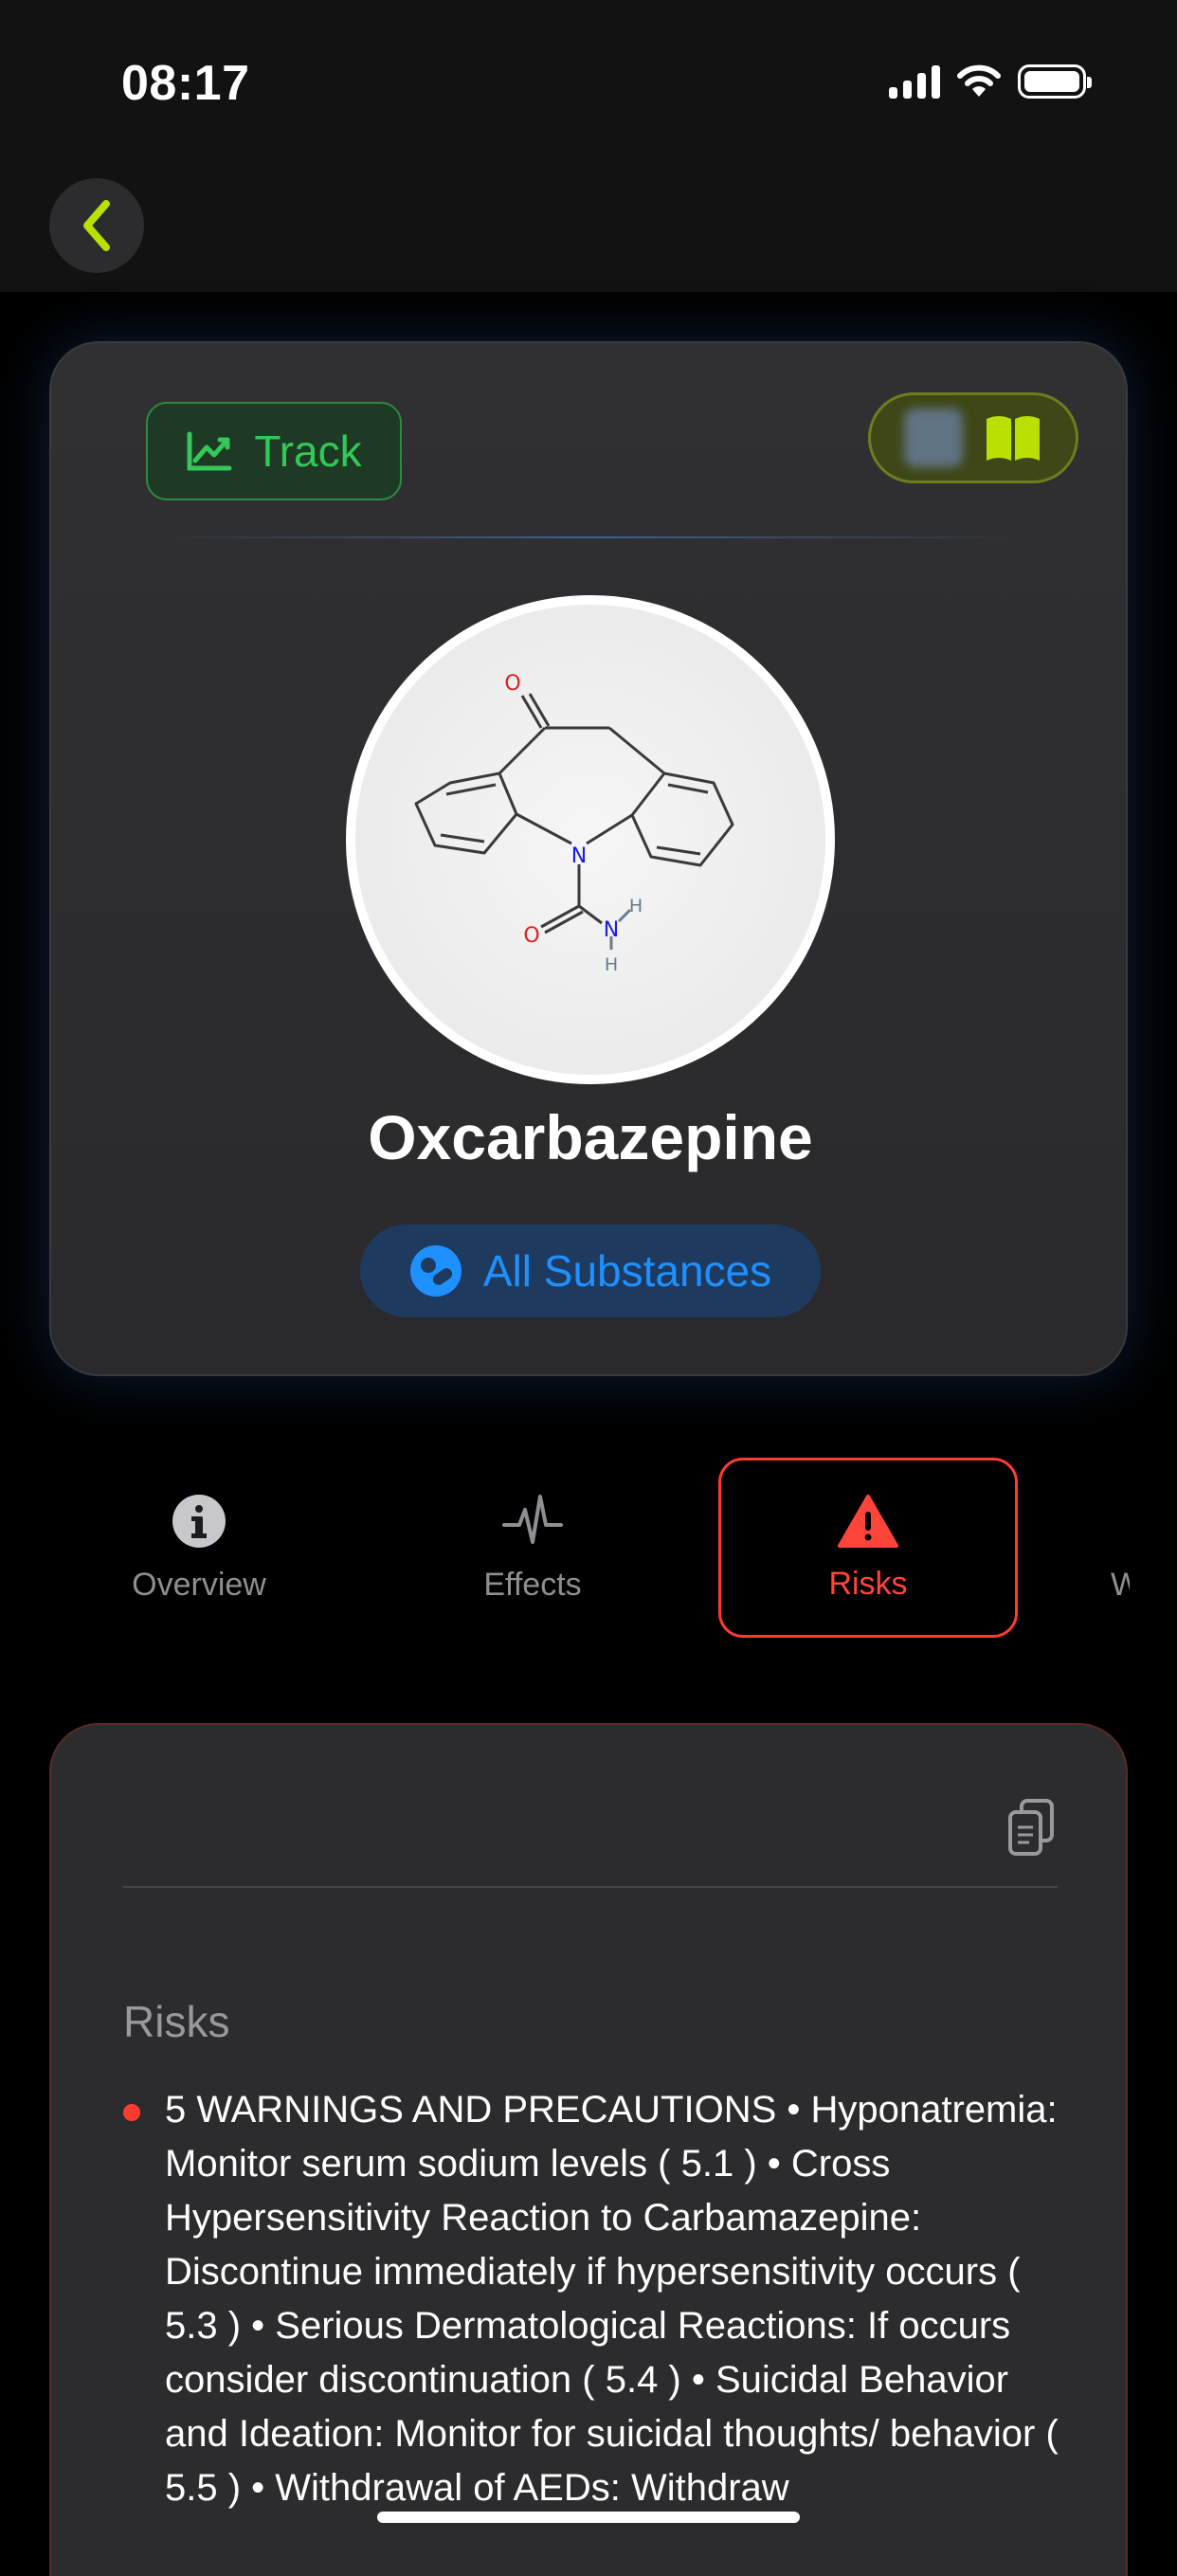 This screenshot has height=2576, width=1177. What do you see at coordinates (579, 856) in the screenshot?
I see `atom-nitrogen-ring: N` at bounding box center [579, 856].